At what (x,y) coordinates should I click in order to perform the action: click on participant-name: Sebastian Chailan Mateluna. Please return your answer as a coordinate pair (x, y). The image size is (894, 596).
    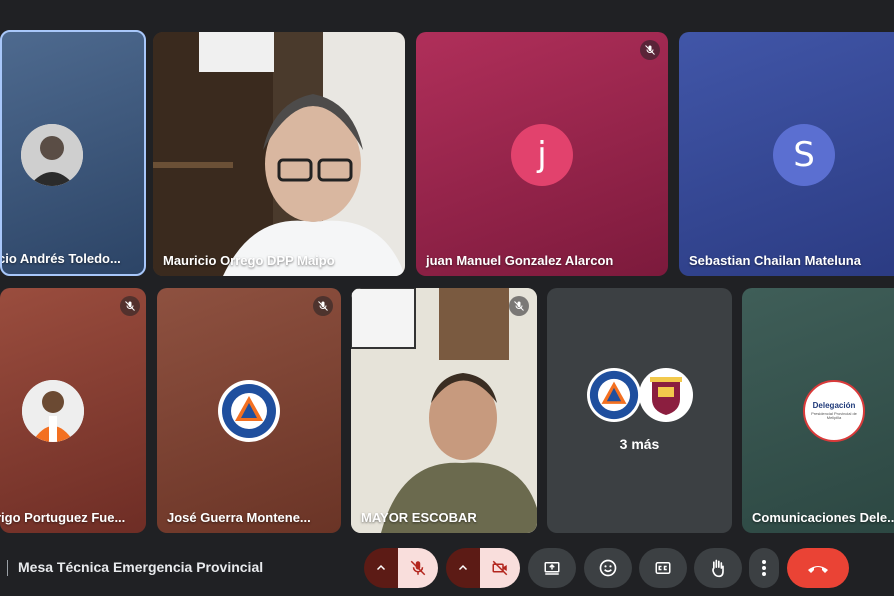
    Looking at the image, I should click on (775, 260).